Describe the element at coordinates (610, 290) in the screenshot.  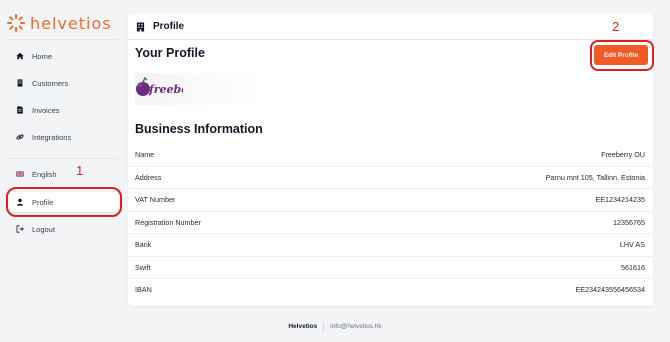
I see `info-value: EE234243556456534` at that location.